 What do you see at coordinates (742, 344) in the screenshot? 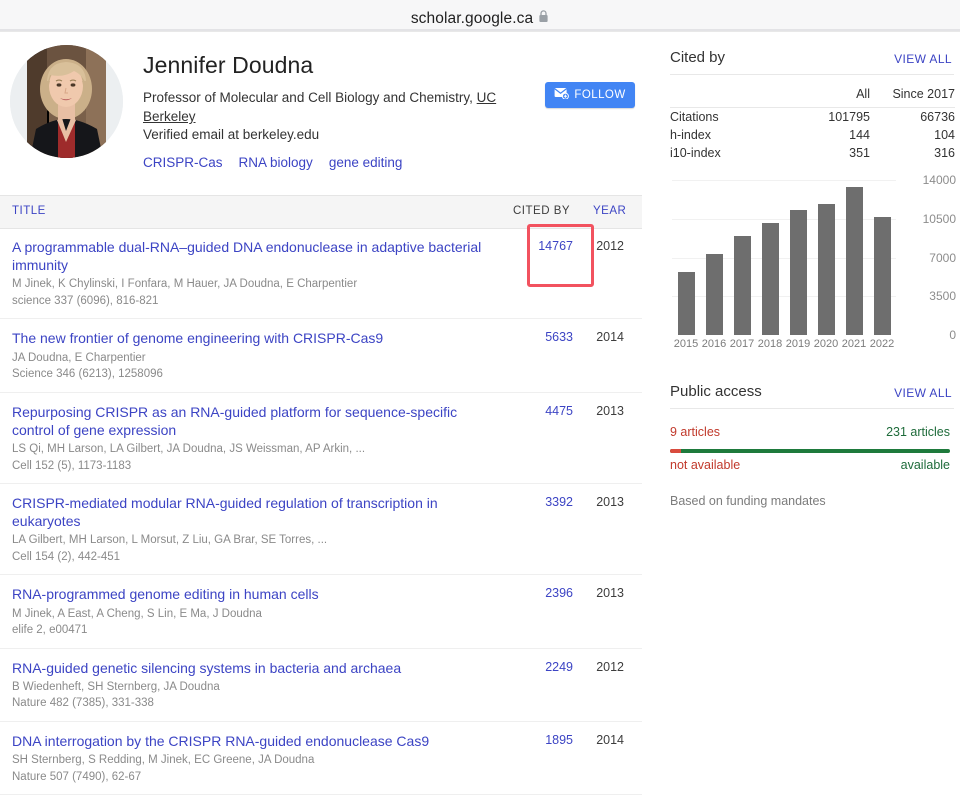
I see `chart-x-tick-label: 2017` at bounding box center [742, 344].